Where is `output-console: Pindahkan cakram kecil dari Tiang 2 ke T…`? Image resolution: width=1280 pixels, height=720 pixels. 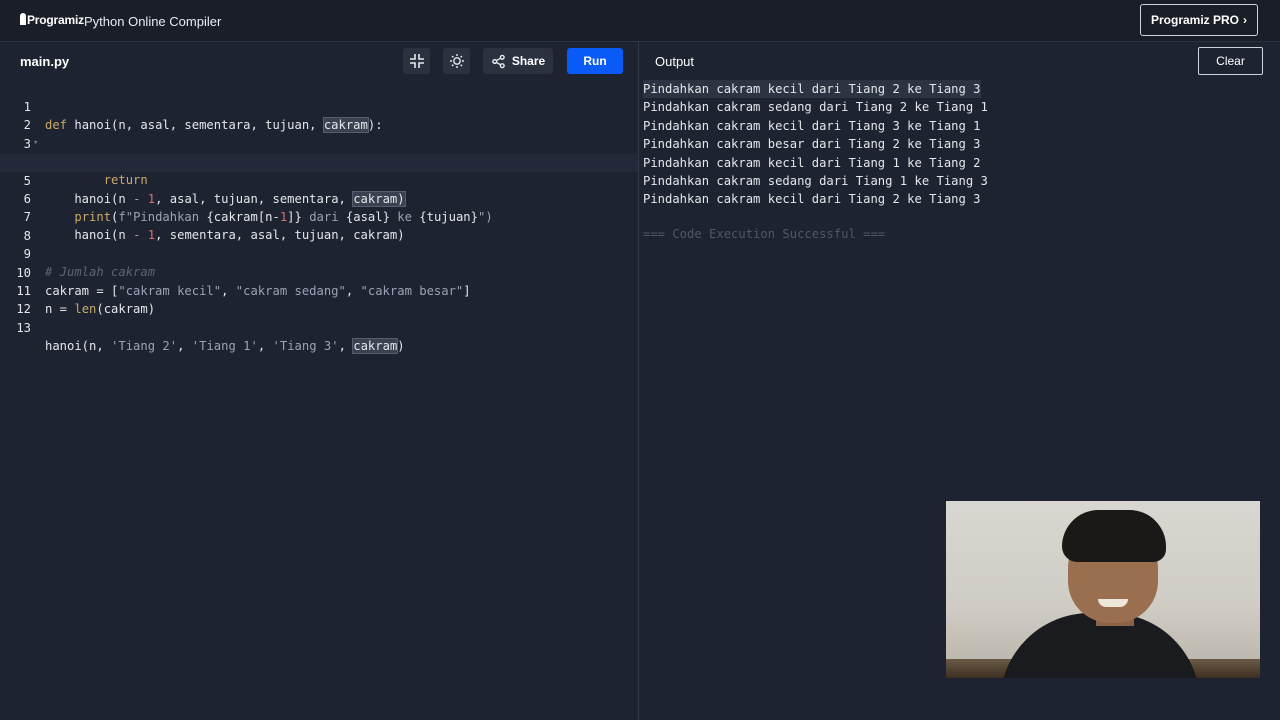
output-console: Pindahkan cakram kecil dari Tiang 2 ke T… is located at coordinates (953, 160).